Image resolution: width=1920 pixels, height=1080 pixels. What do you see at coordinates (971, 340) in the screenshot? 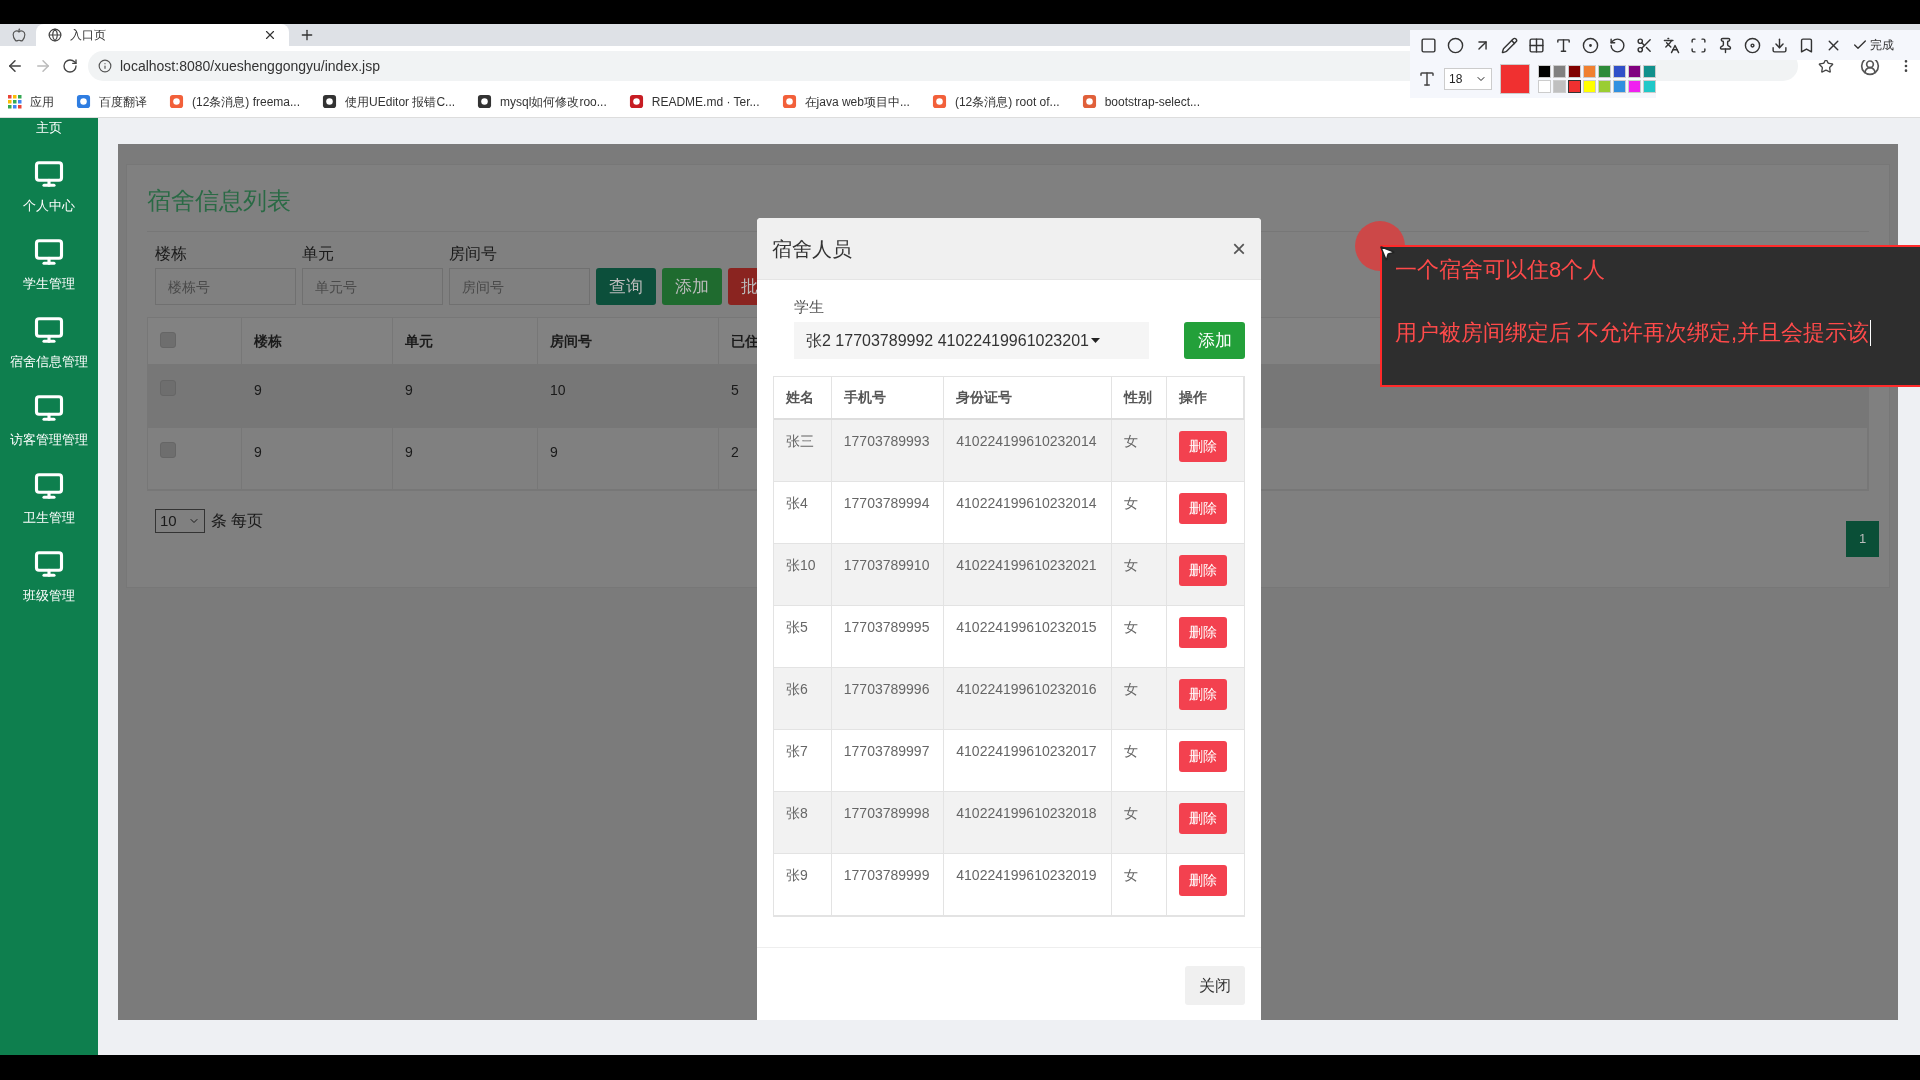
I see `student-select: 张2 17703789992 41022419961023201` at bounding box center [971, 340].